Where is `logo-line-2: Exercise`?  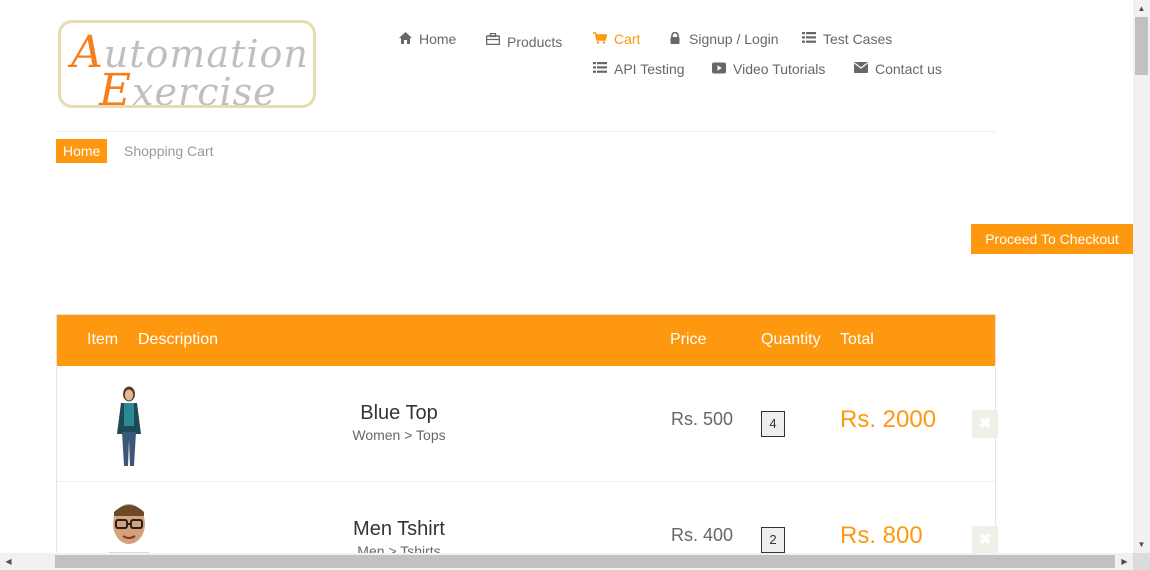
logo-line-2: Exercise is located at coordinates (188, 86).